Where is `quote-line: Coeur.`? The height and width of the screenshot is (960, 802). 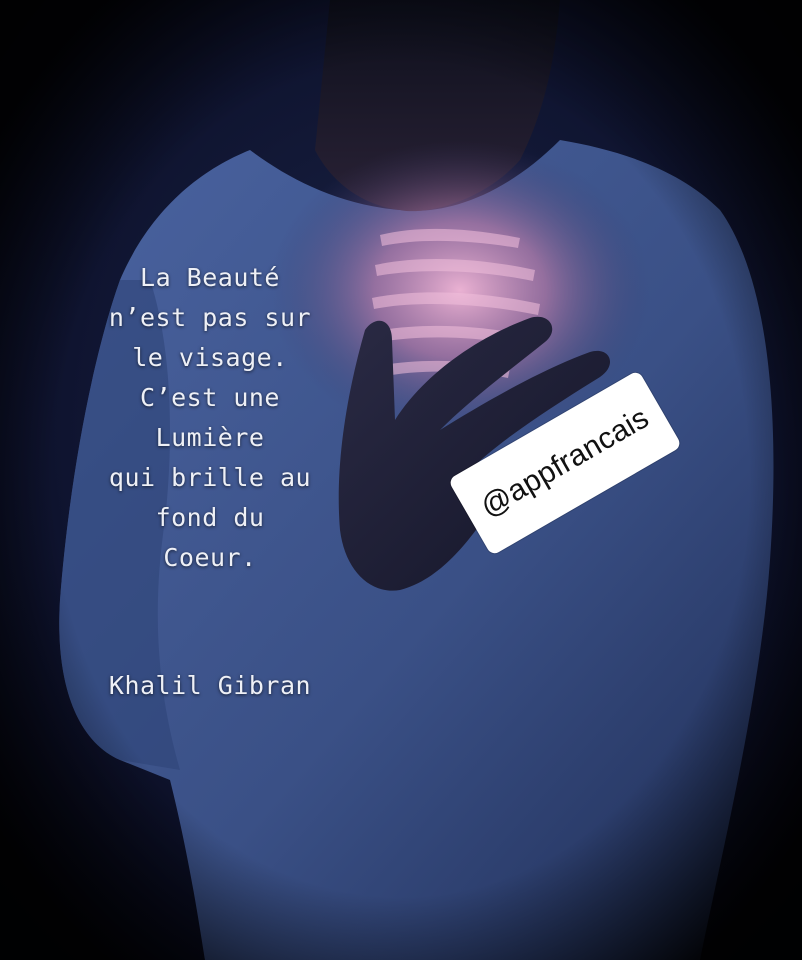
quote-line: Coeur. is located at coordinates (210, 557).